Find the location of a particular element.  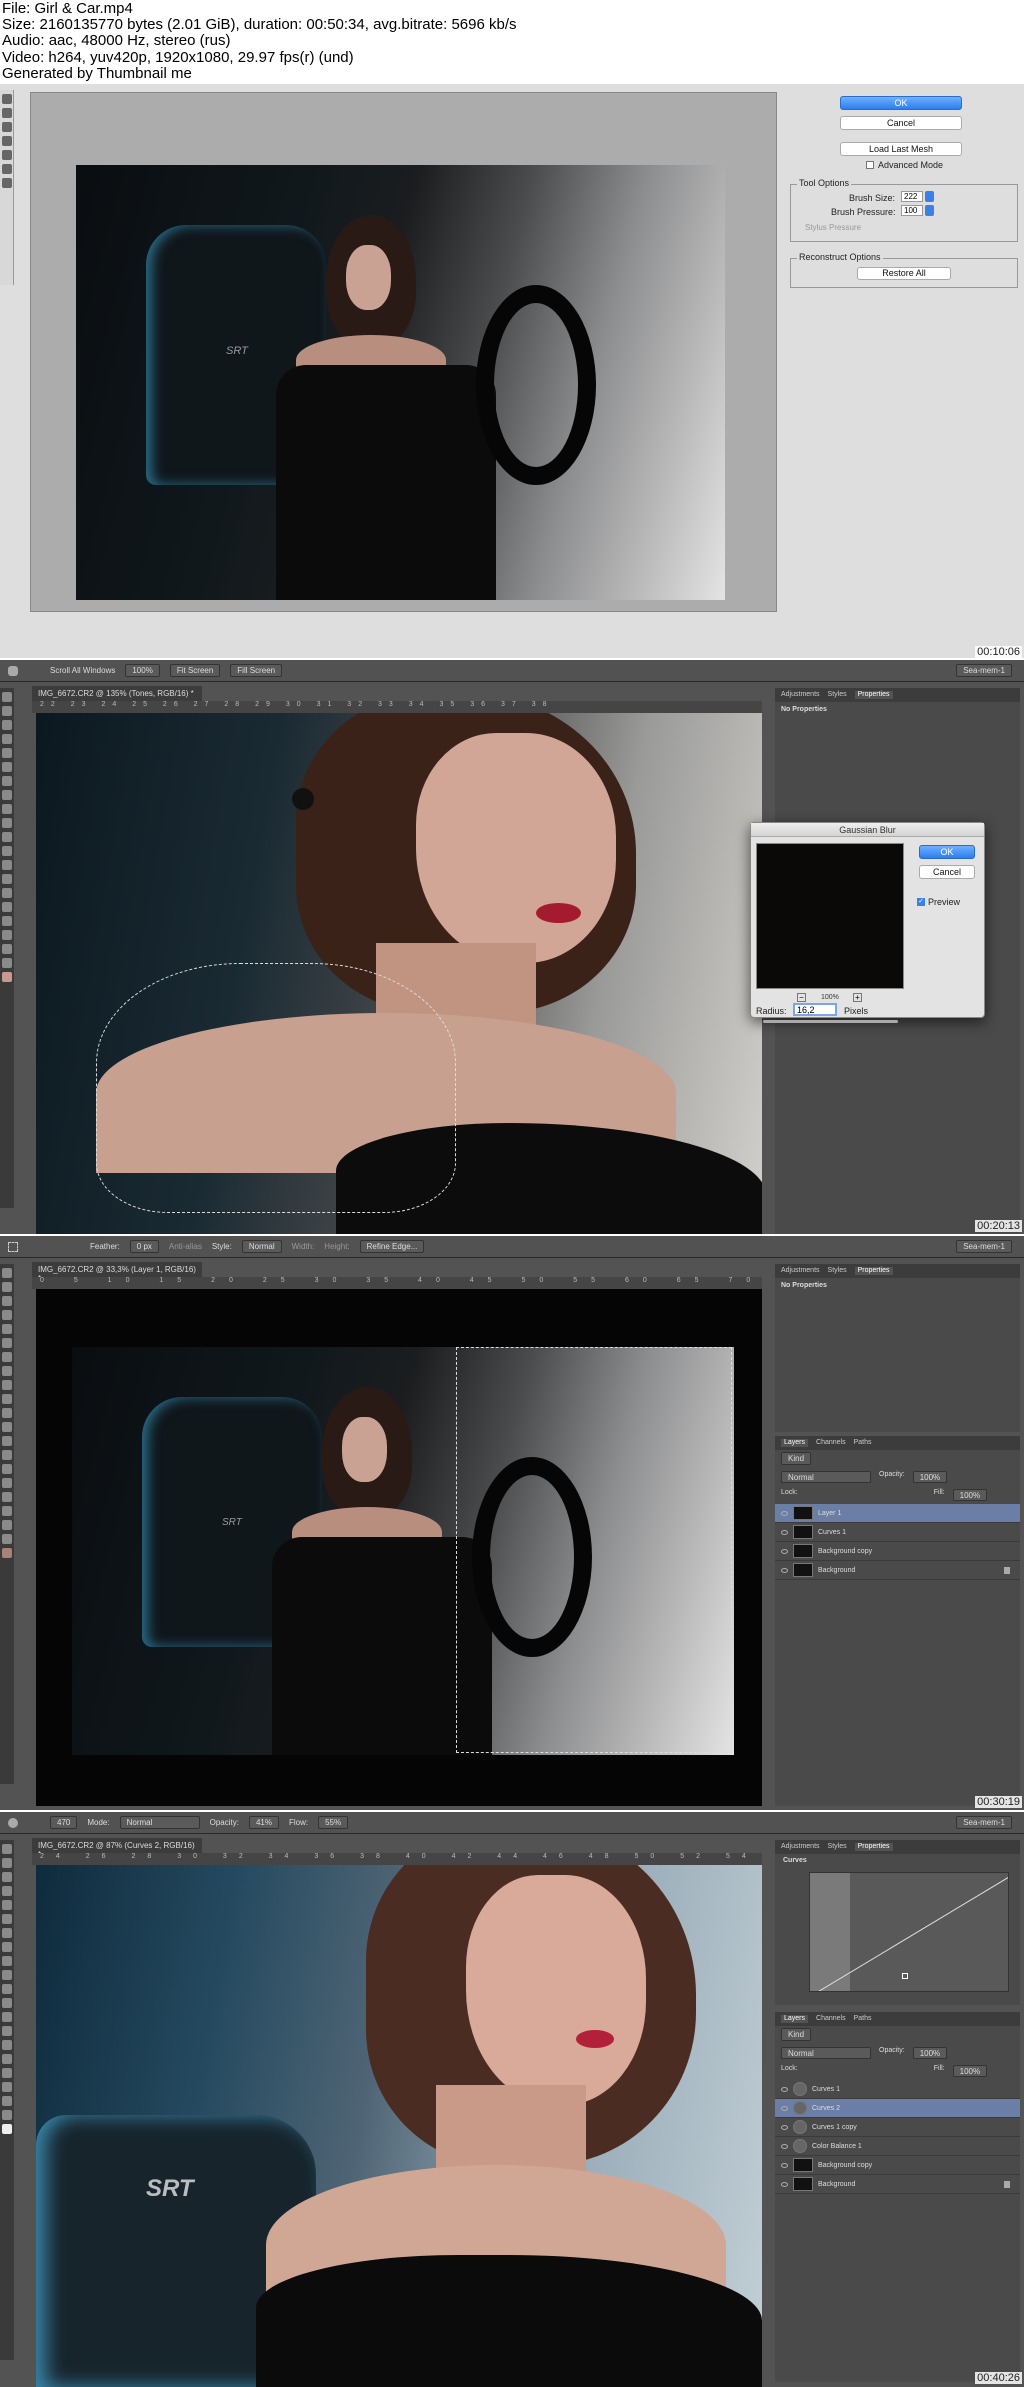

radius-slider is located at coordinates (830, 1021).